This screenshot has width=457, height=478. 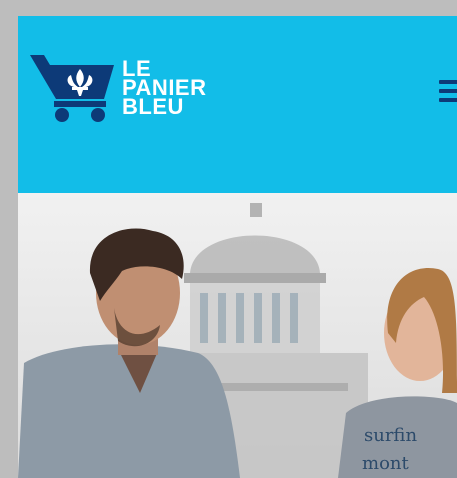 I want to click on shirt-text-1: surfin, so click(x=390, y=435).